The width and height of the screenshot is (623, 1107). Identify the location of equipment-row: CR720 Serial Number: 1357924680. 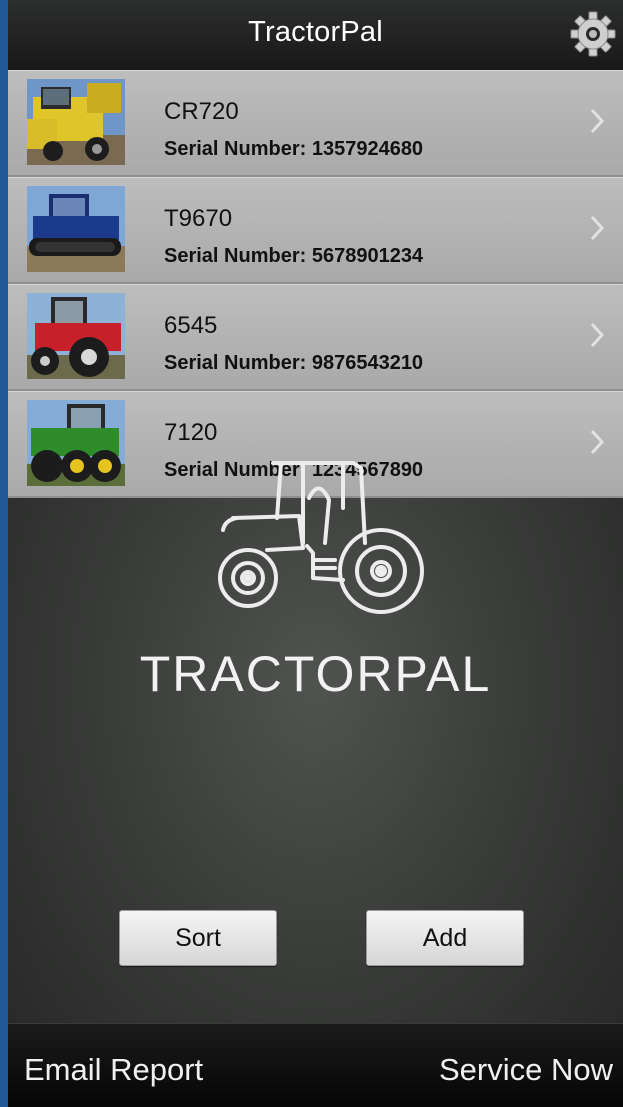
(315, 123).